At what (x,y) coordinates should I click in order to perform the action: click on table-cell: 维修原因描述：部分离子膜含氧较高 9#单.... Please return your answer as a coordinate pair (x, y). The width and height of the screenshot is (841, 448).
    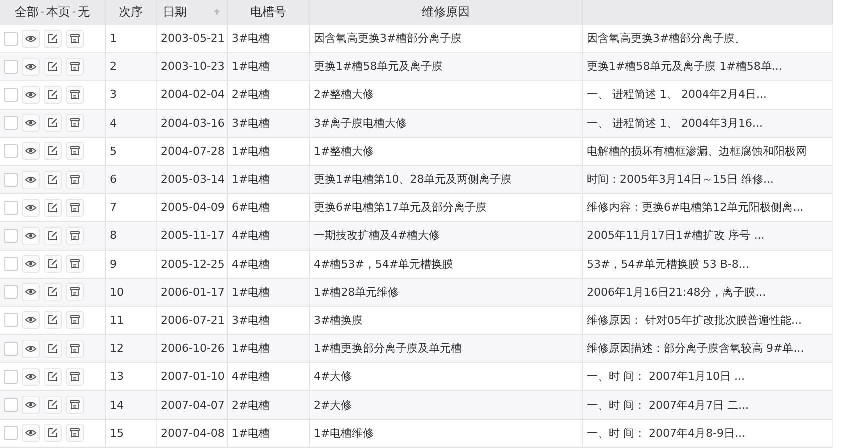
    Looking at the image, I should click on (708, 348).